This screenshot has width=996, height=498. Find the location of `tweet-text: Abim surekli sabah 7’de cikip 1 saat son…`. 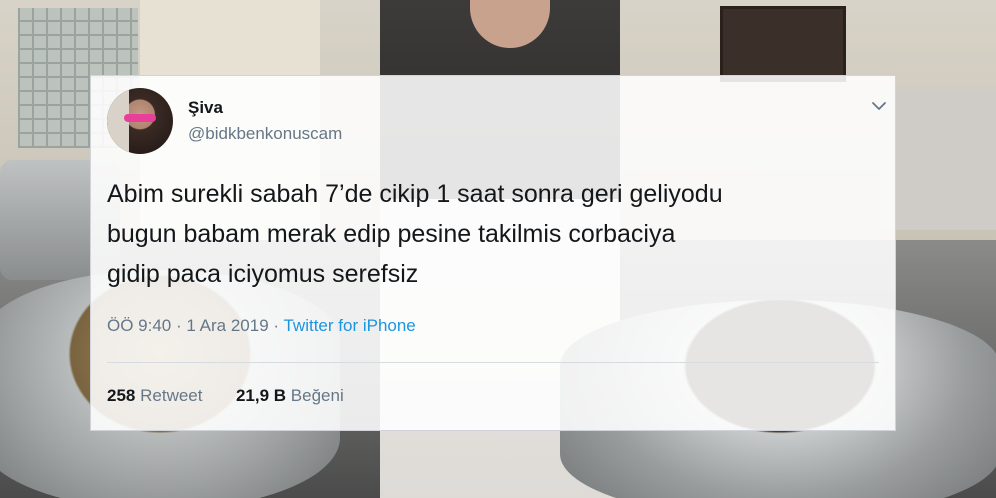

tweet-text: Abim surekli sabah 7’de cikip 1 saat son… is located at coordinates (415, 234).